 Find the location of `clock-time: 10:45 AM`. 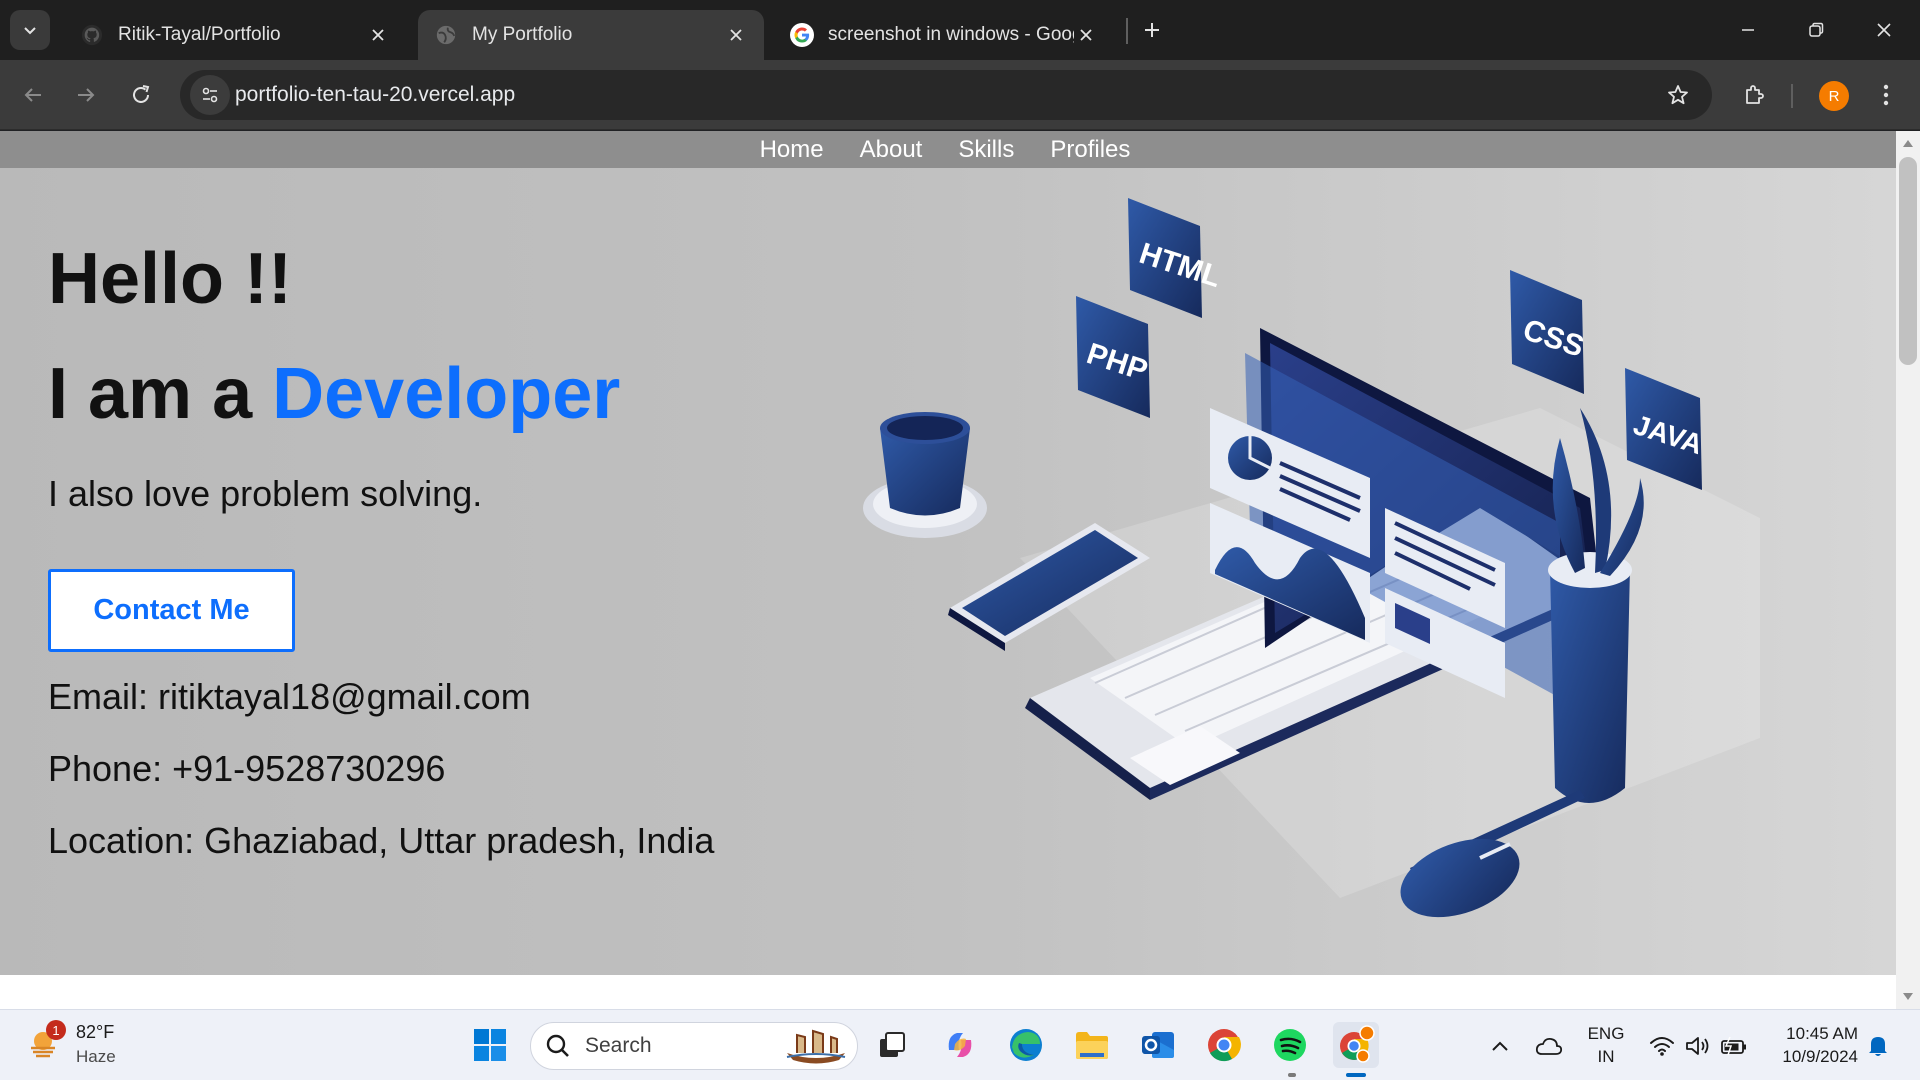

clock-time: 10:45 AM is located at coordinates (1822, 1033).